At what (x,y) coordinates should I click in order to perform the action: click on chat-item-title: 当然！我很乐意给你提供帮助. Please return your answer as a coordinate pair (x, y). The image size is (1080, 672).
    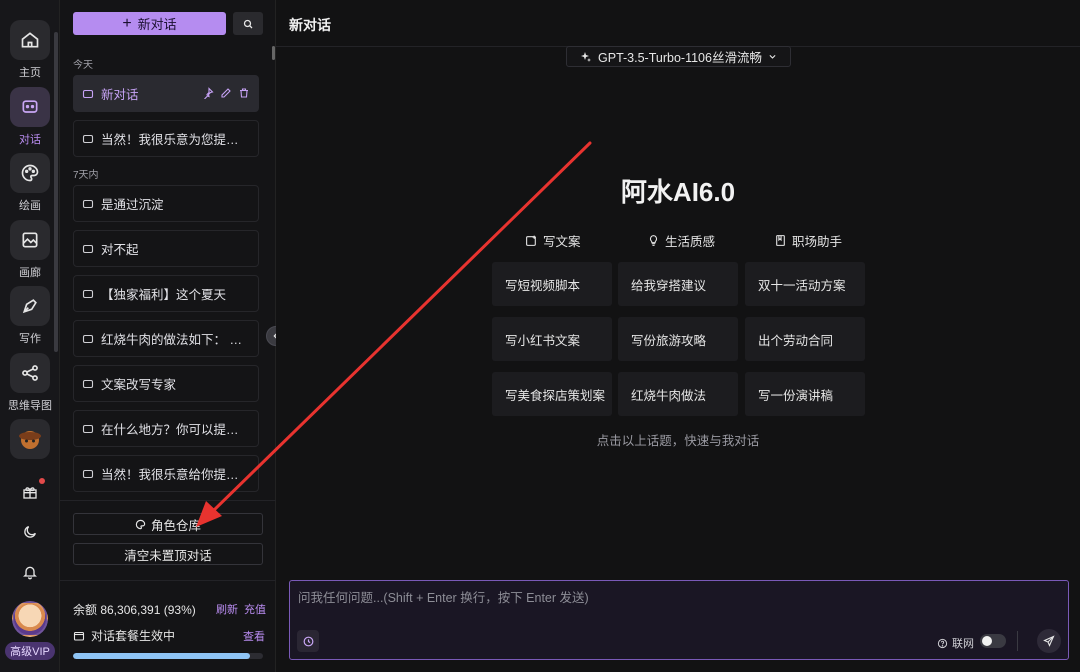
    Looking at the image, I should click on (176, 475).